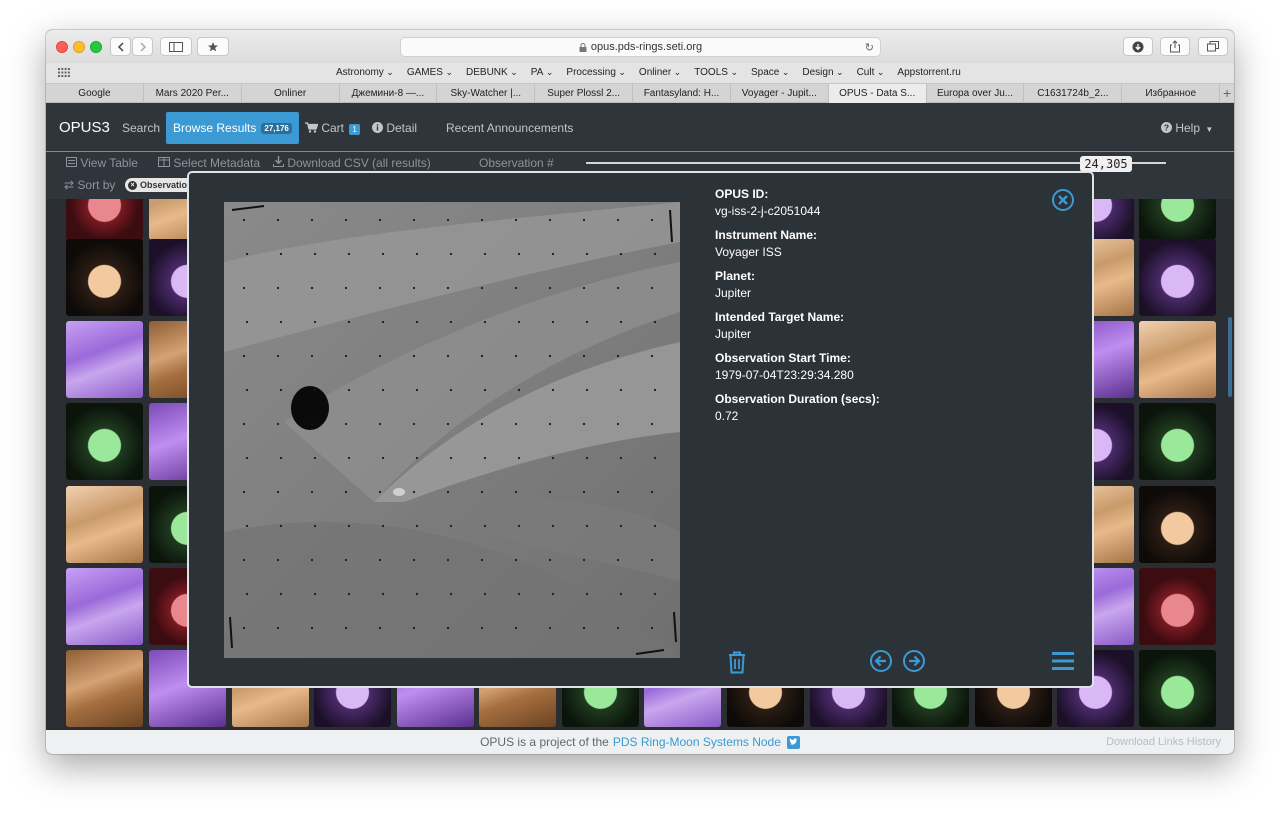  What do you see at coordinates (697, 742) in the screenshot?
I see `footer-rms-link: PDS Ring-Moon Systems Node` at bounding box center [697, 742].